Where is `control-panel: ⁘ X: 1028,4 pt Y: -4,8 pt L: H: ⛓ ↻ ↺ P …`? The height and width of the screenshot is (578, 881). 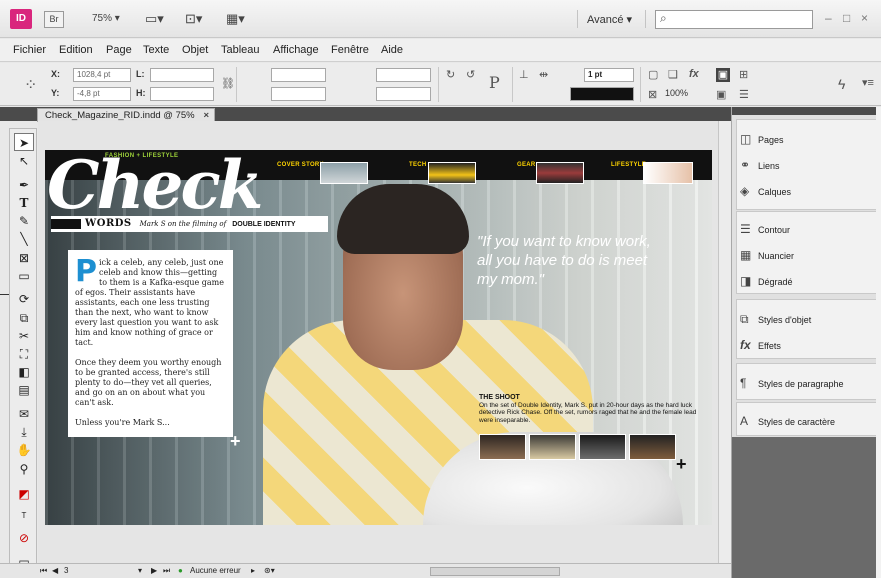
control-panel: ⁘ X: 1028,4 pt Y: -4,8 pt L: H: ⛓ ↻ ↺ P … is located at coordinates (440, 84).